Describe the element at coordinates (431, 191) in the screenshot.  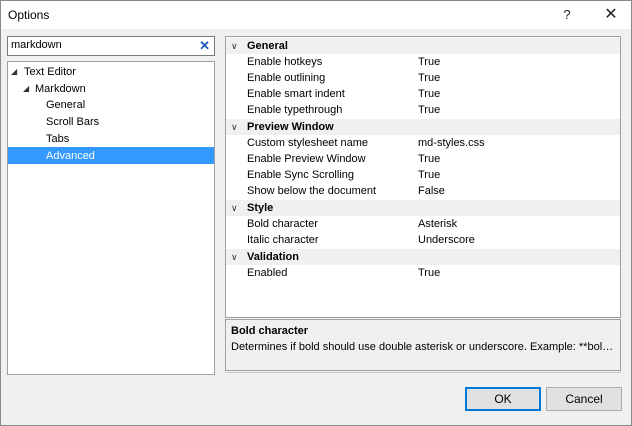
I see `property-value: False` at that location.